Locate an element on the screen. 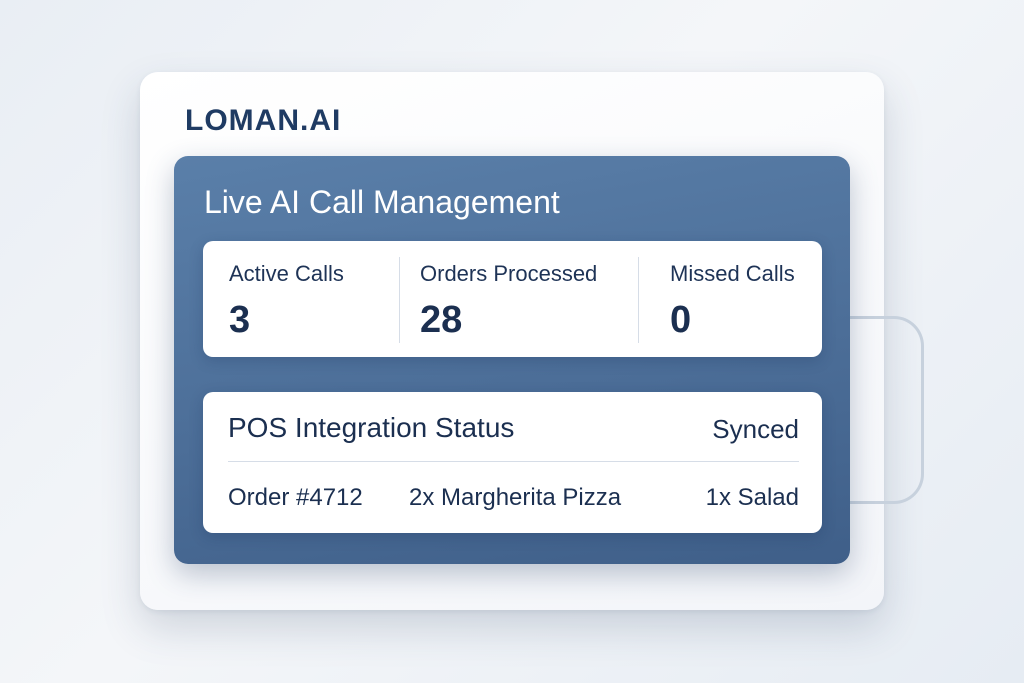  metric-value: 0 is located at coordinates (681, 320).